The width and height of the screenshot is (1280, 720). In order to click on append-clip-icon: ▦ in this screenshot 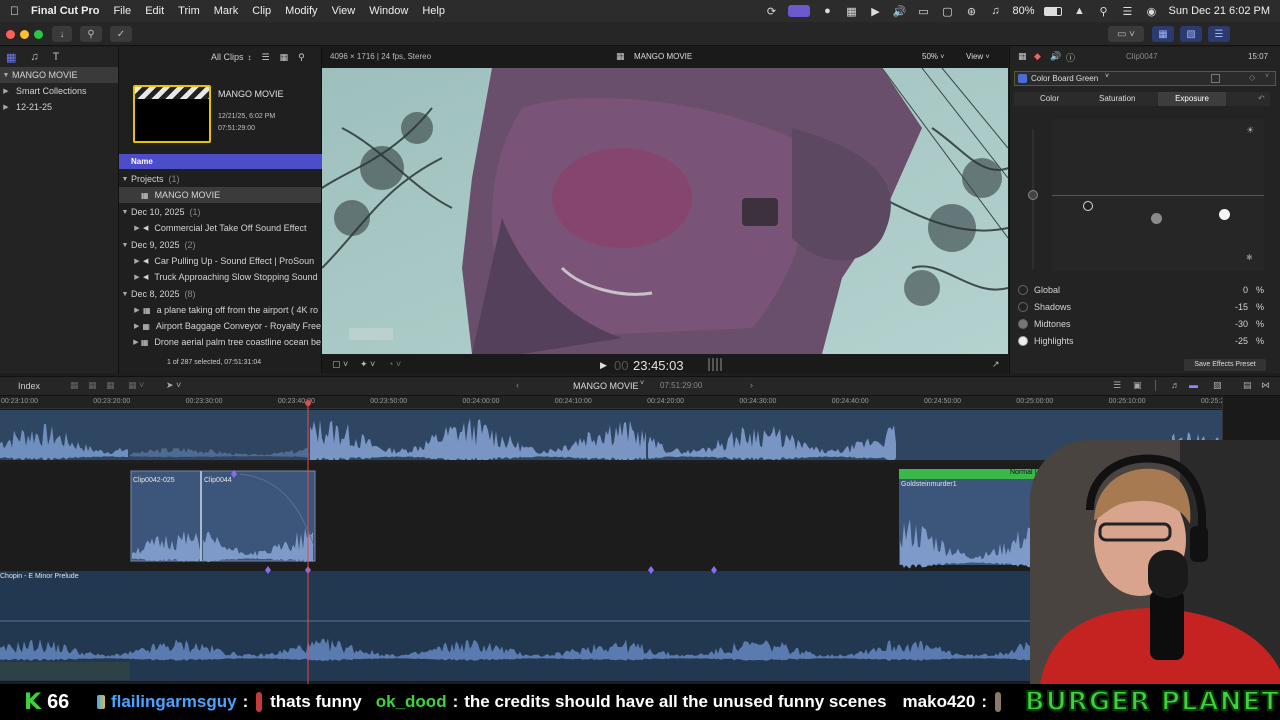, I will do `click(110, 385)`.